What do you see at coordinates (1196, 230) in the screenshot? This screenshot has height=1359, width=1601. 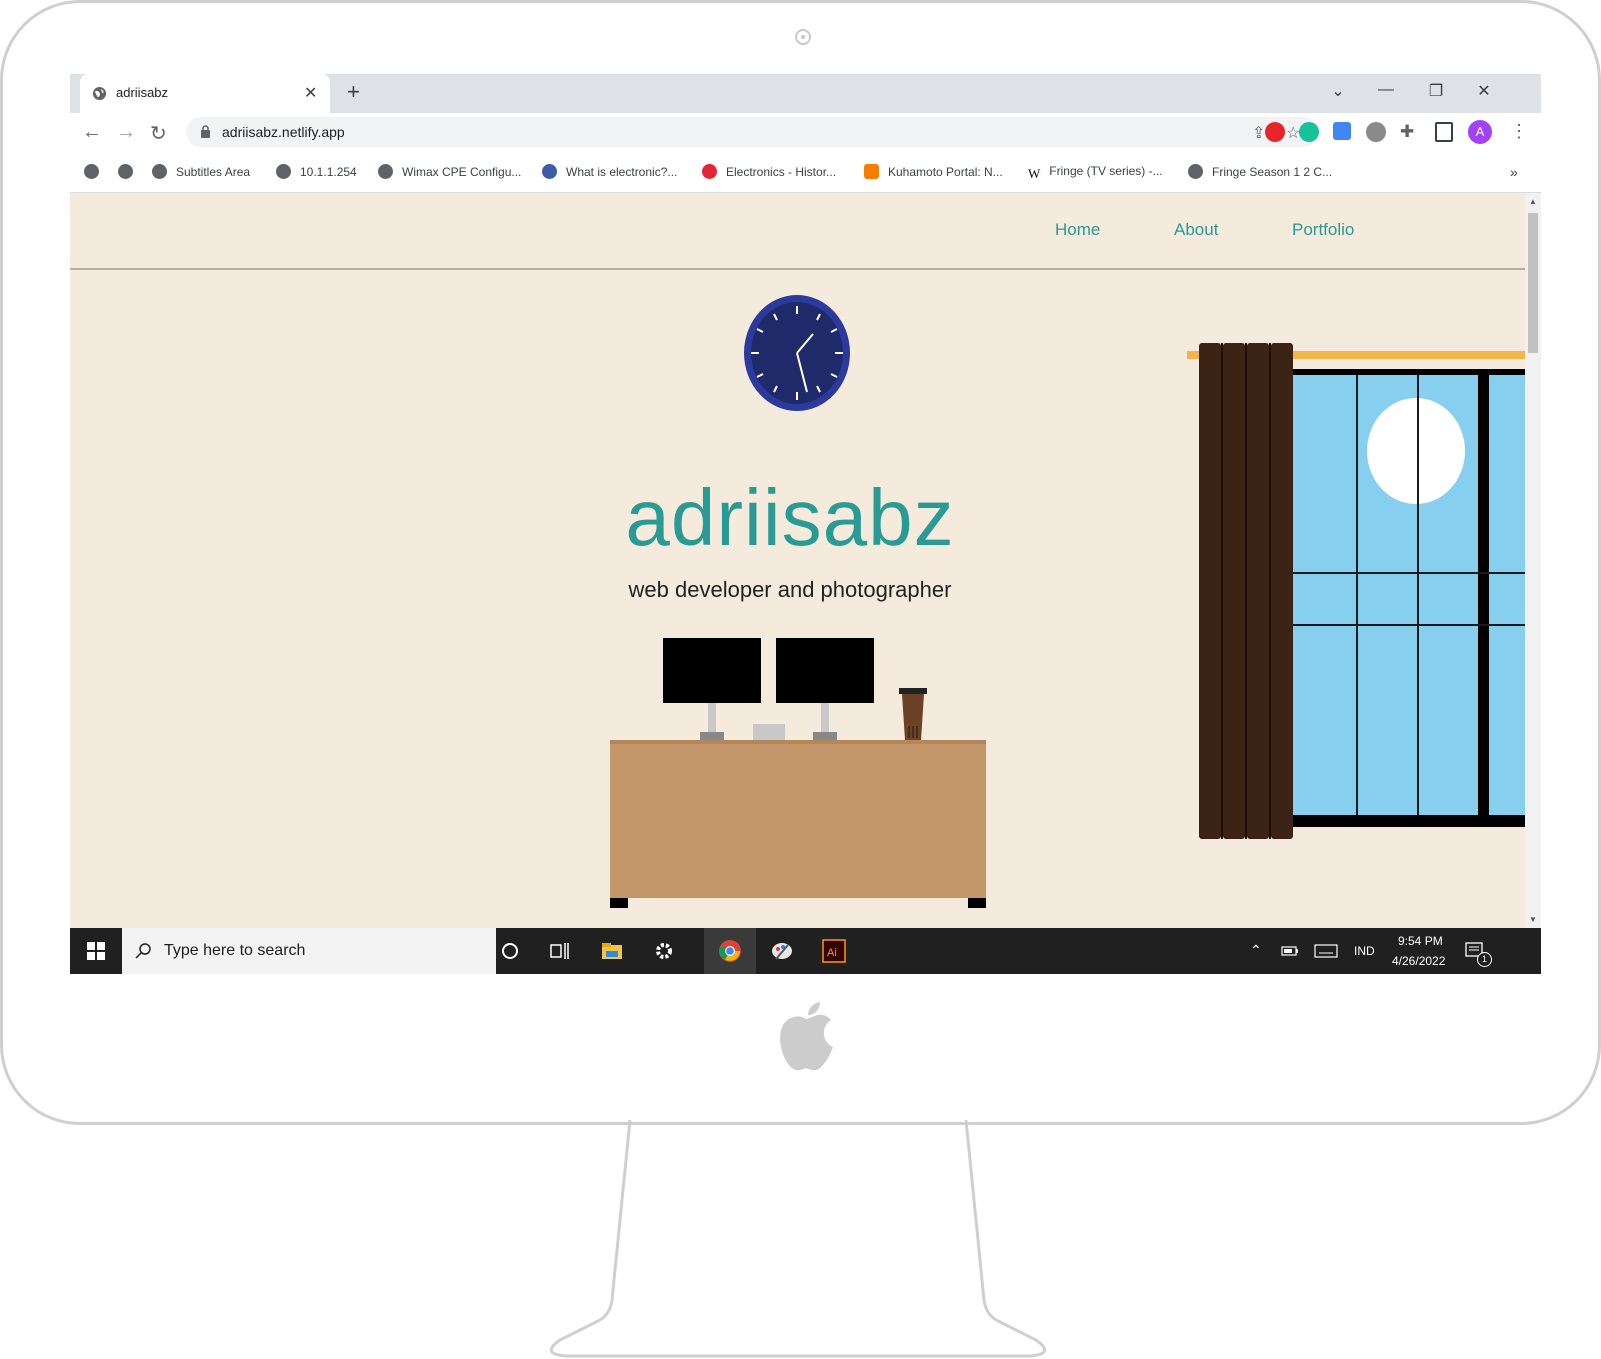 I see `nav-link-about: About` at bounding box center [1196, 230].